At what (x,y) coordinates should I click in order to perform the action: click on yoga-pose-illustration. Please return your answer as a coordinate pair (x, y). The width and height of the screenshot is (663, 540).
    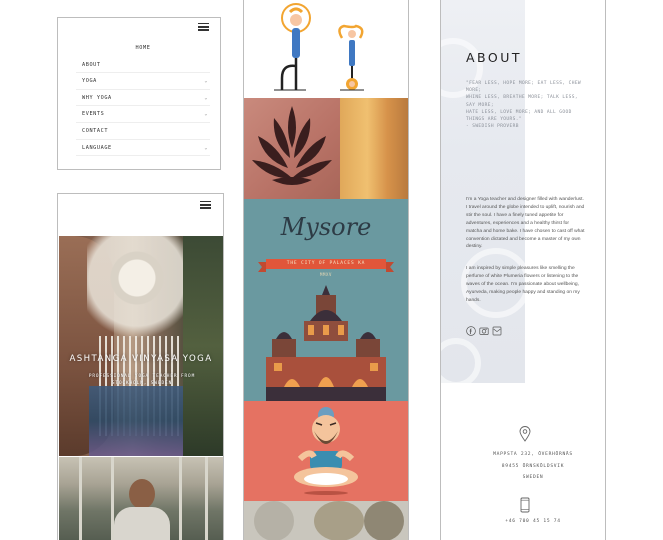
    Looking at the image, I should click on (326, 49).